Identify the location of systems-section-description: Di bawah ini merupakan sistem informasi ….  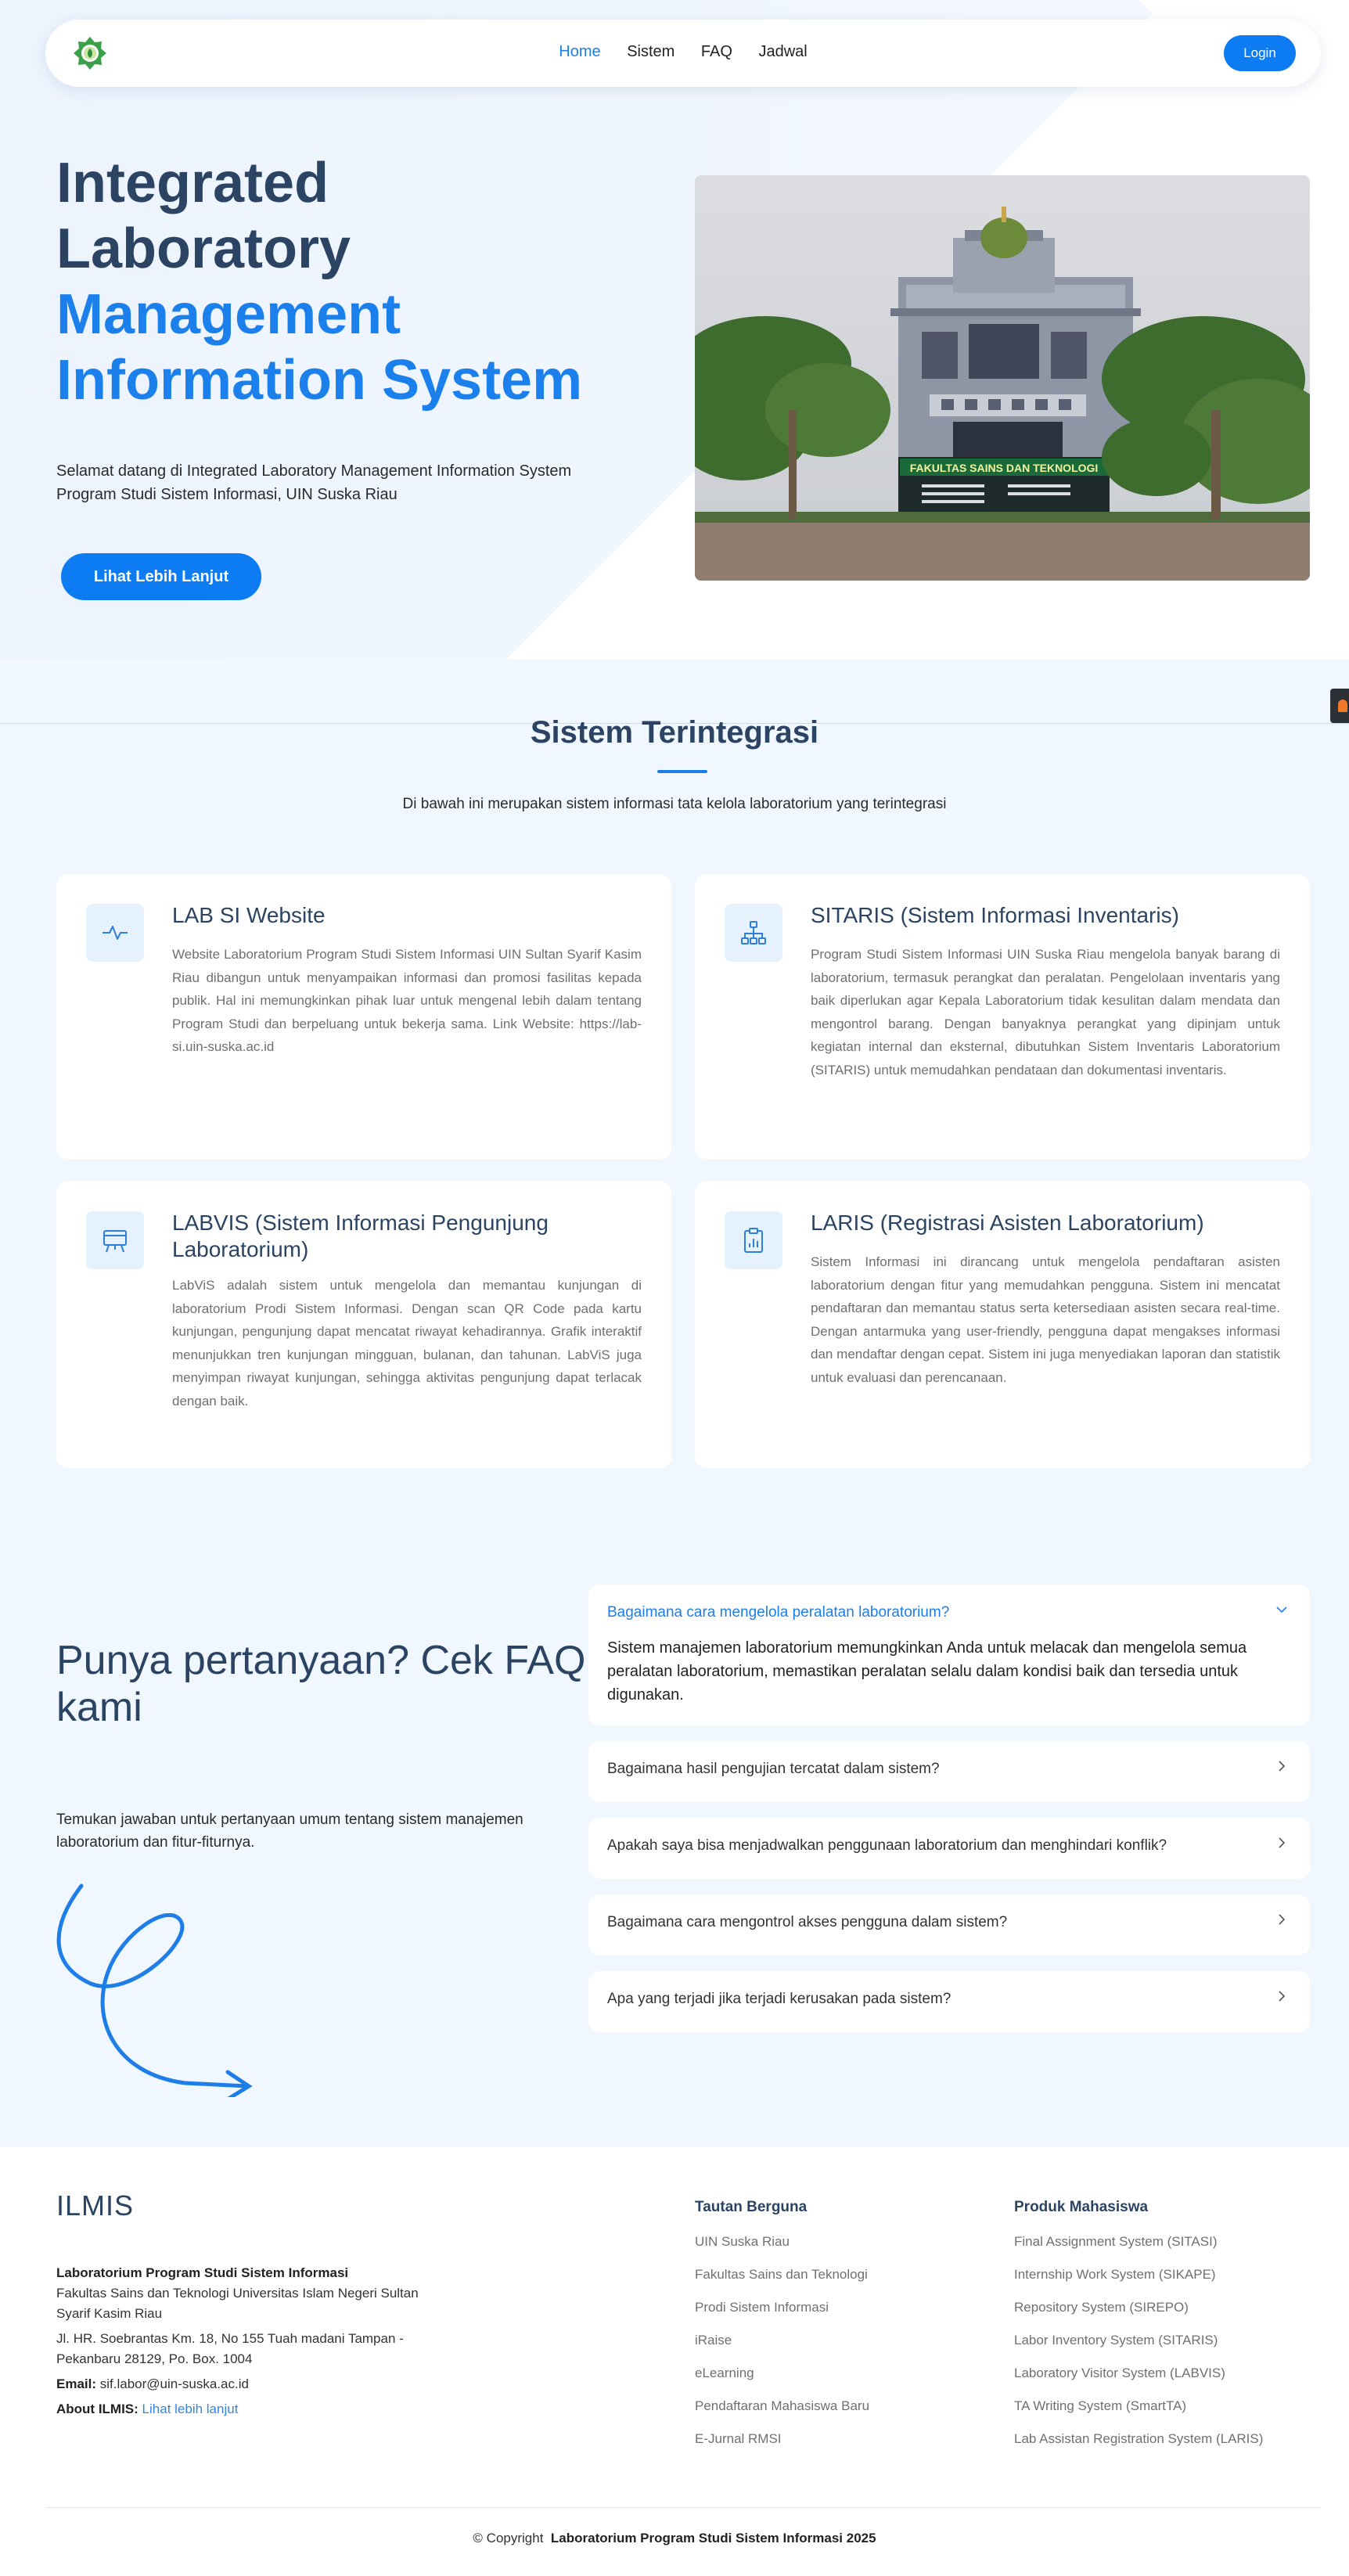
(675, 804).